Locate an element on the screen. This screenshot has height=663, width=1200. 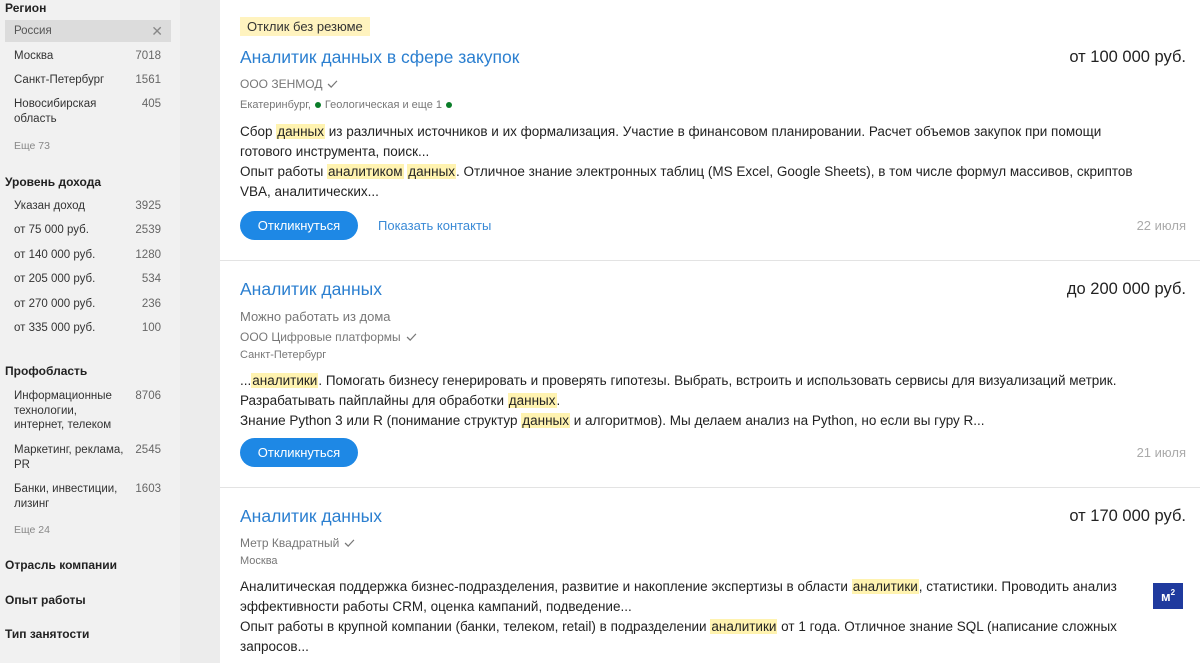
filter-label: от 140 000 руб. is located at coordinates (55, 255).